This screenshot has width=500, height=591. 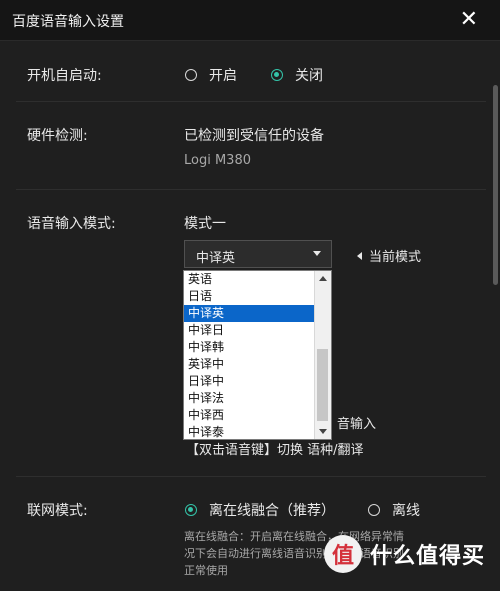 What do you see at coordinates (406, 511) in the screenshot?
I see `network-offline-label: 离线` at bounding box center [406, 511].